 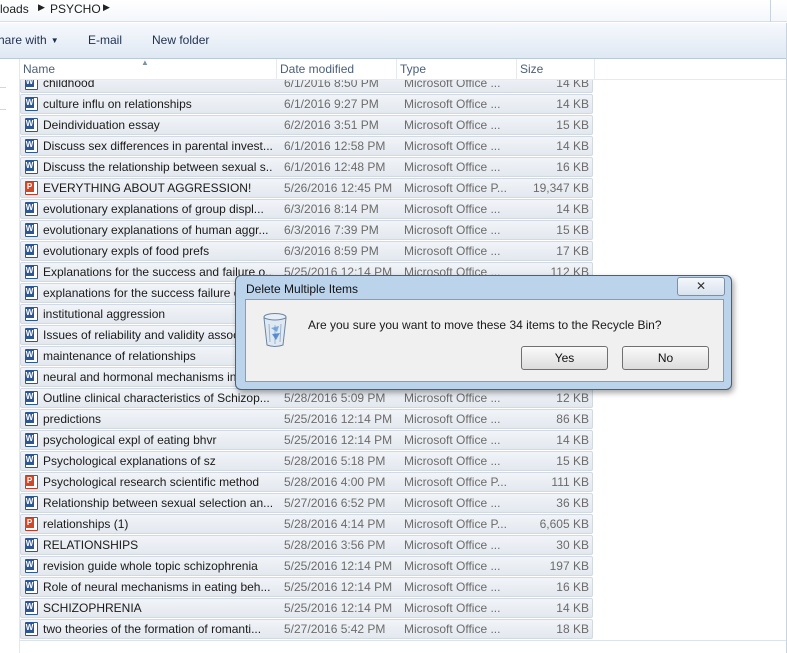 What do you see at coordinates (335, 167) in the screenshot?
I see `file-date-modified: 6/1/2016 12:48 PM` at bounding box center [335, 167].